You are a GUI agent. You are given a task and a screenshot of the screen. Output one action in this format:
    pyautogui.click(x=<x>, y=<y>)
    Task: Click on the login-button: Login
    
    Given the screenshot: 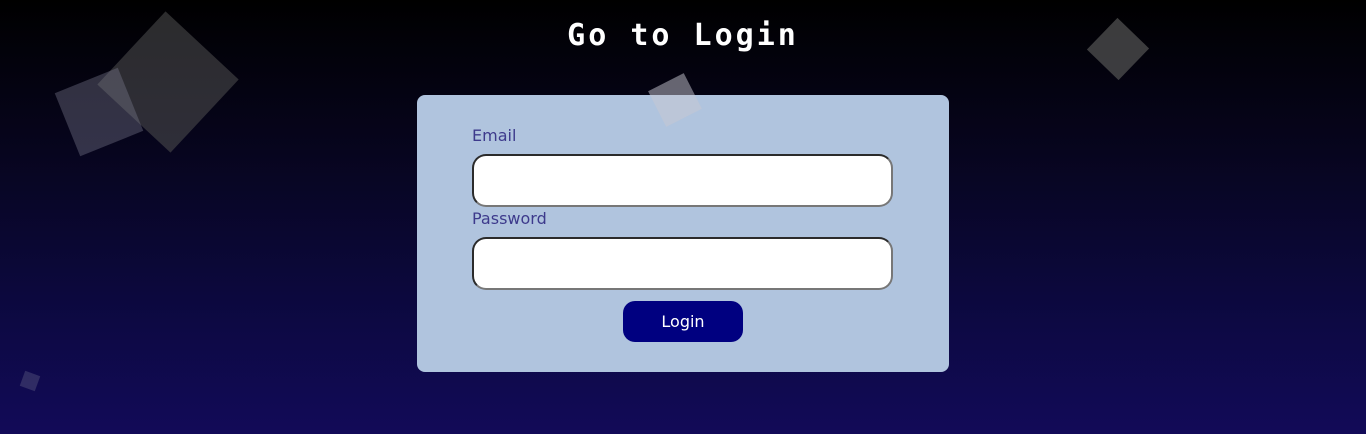 What is the action you would take?
    pyautogui.click(x=683, y=321)
    